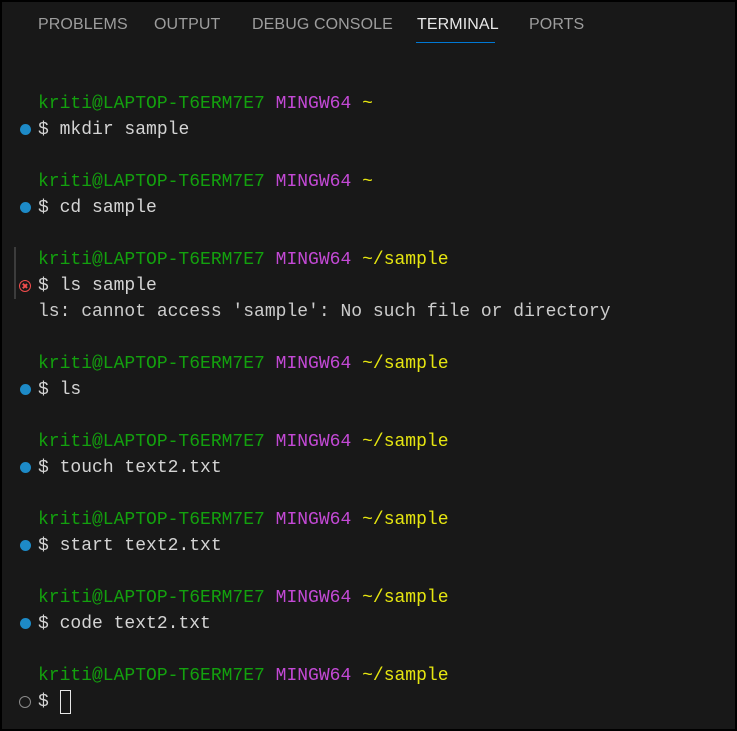 The height and width of the screenshot is (731, 737). I want to click on command-line: $ cd sample, so click(97, 208).